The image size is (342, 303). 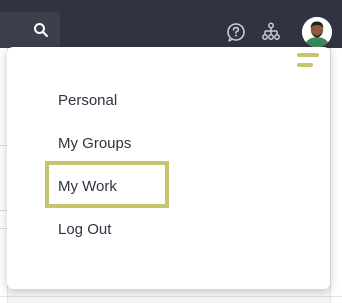 I want to click on user-avatar, so click(x=317, y=32).